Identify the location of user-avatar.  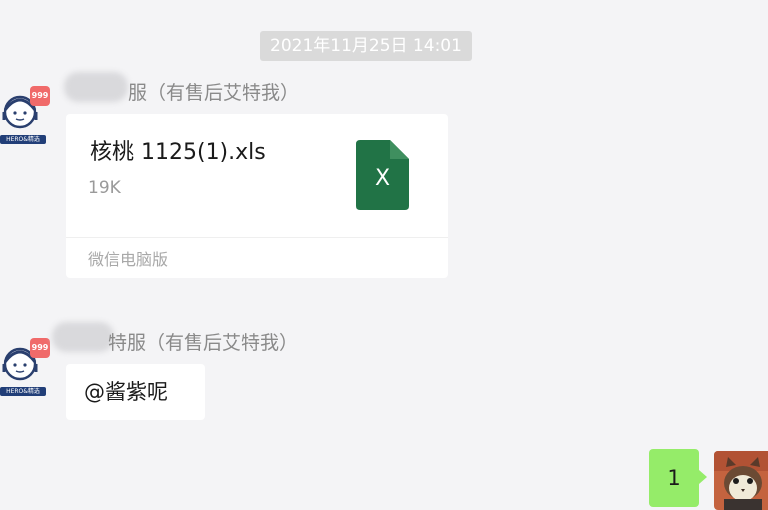
(741, 480).